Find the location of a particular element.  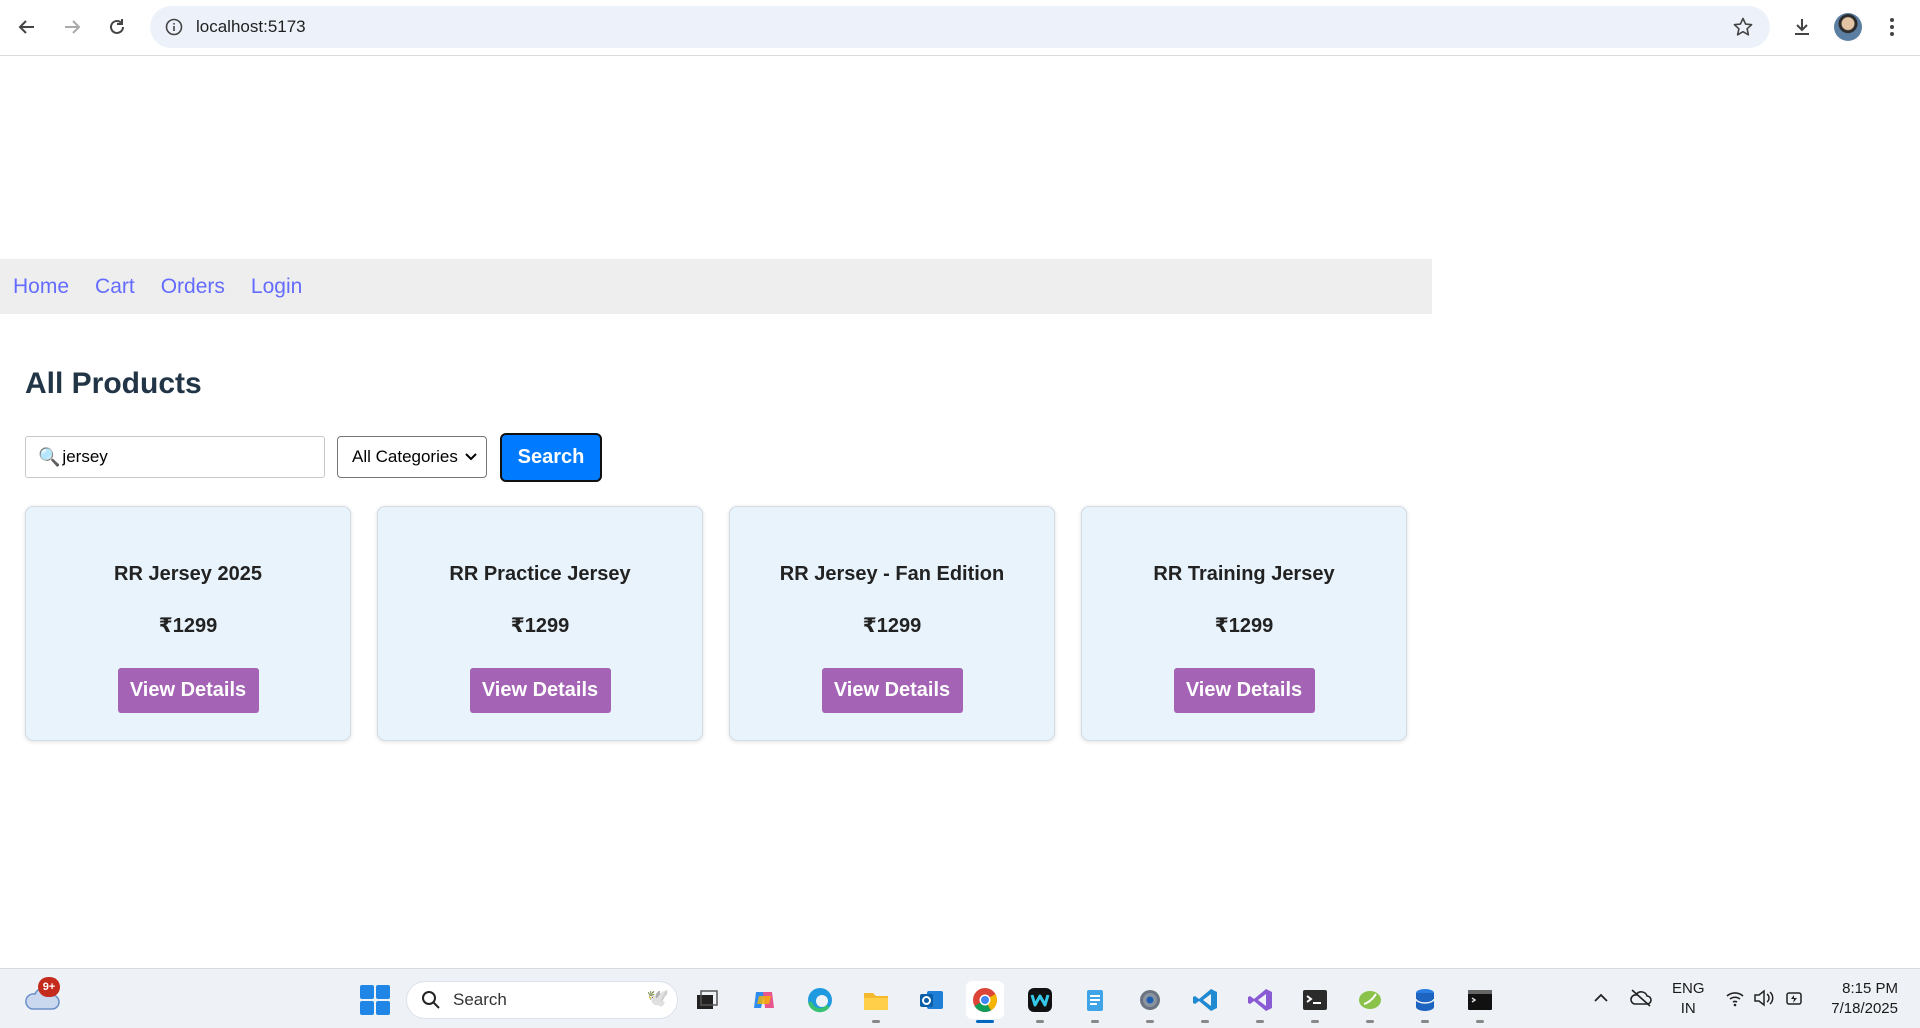

settings-app is located at coordinates (1150, 1002).